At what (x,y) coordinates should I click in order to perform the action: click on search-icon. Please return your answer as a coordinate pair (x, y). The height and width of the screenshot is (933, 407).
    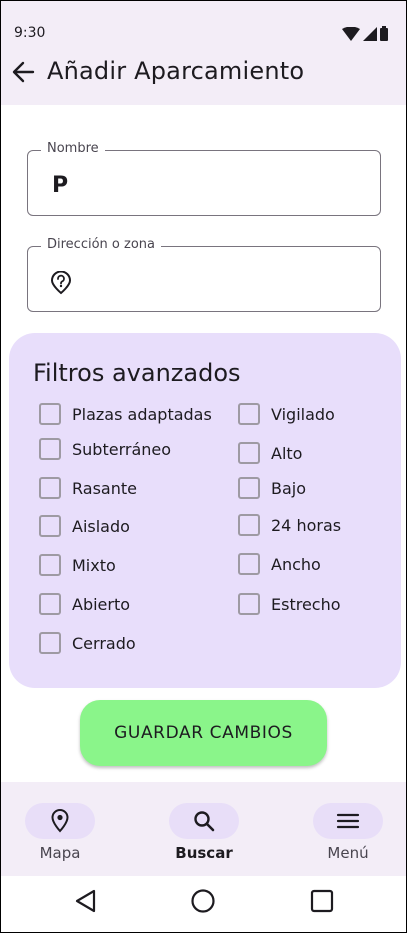
    Looking at the image, I should click on (204, 821).